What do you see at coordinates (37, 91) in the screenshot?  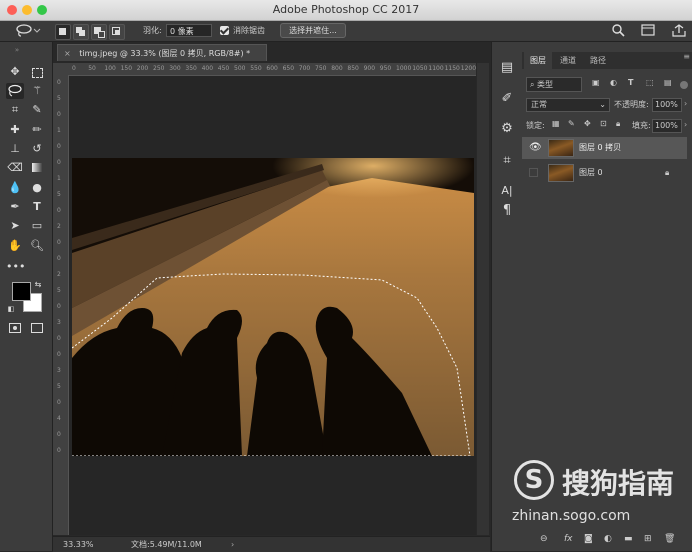 I see `magic-wand-tool-icon: ⚚` at bounding box center [37, 91].